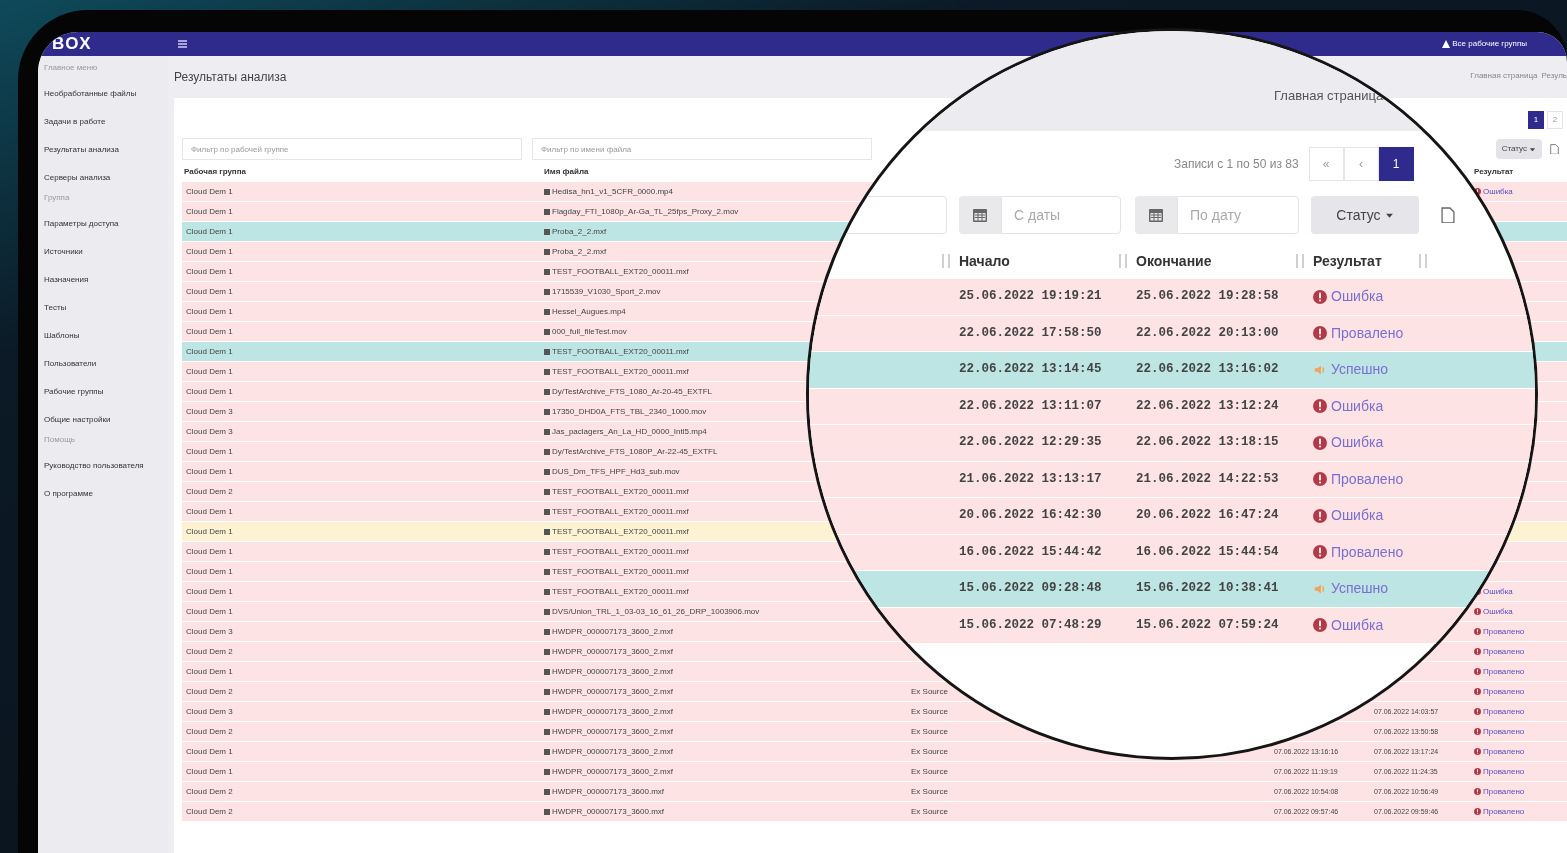 The width and height of the screenshot is (1567, 853). What do you see at coordinates (984, 261) in the screenshot?
I see `column-header: Начало` at bounding box center [984, 261].